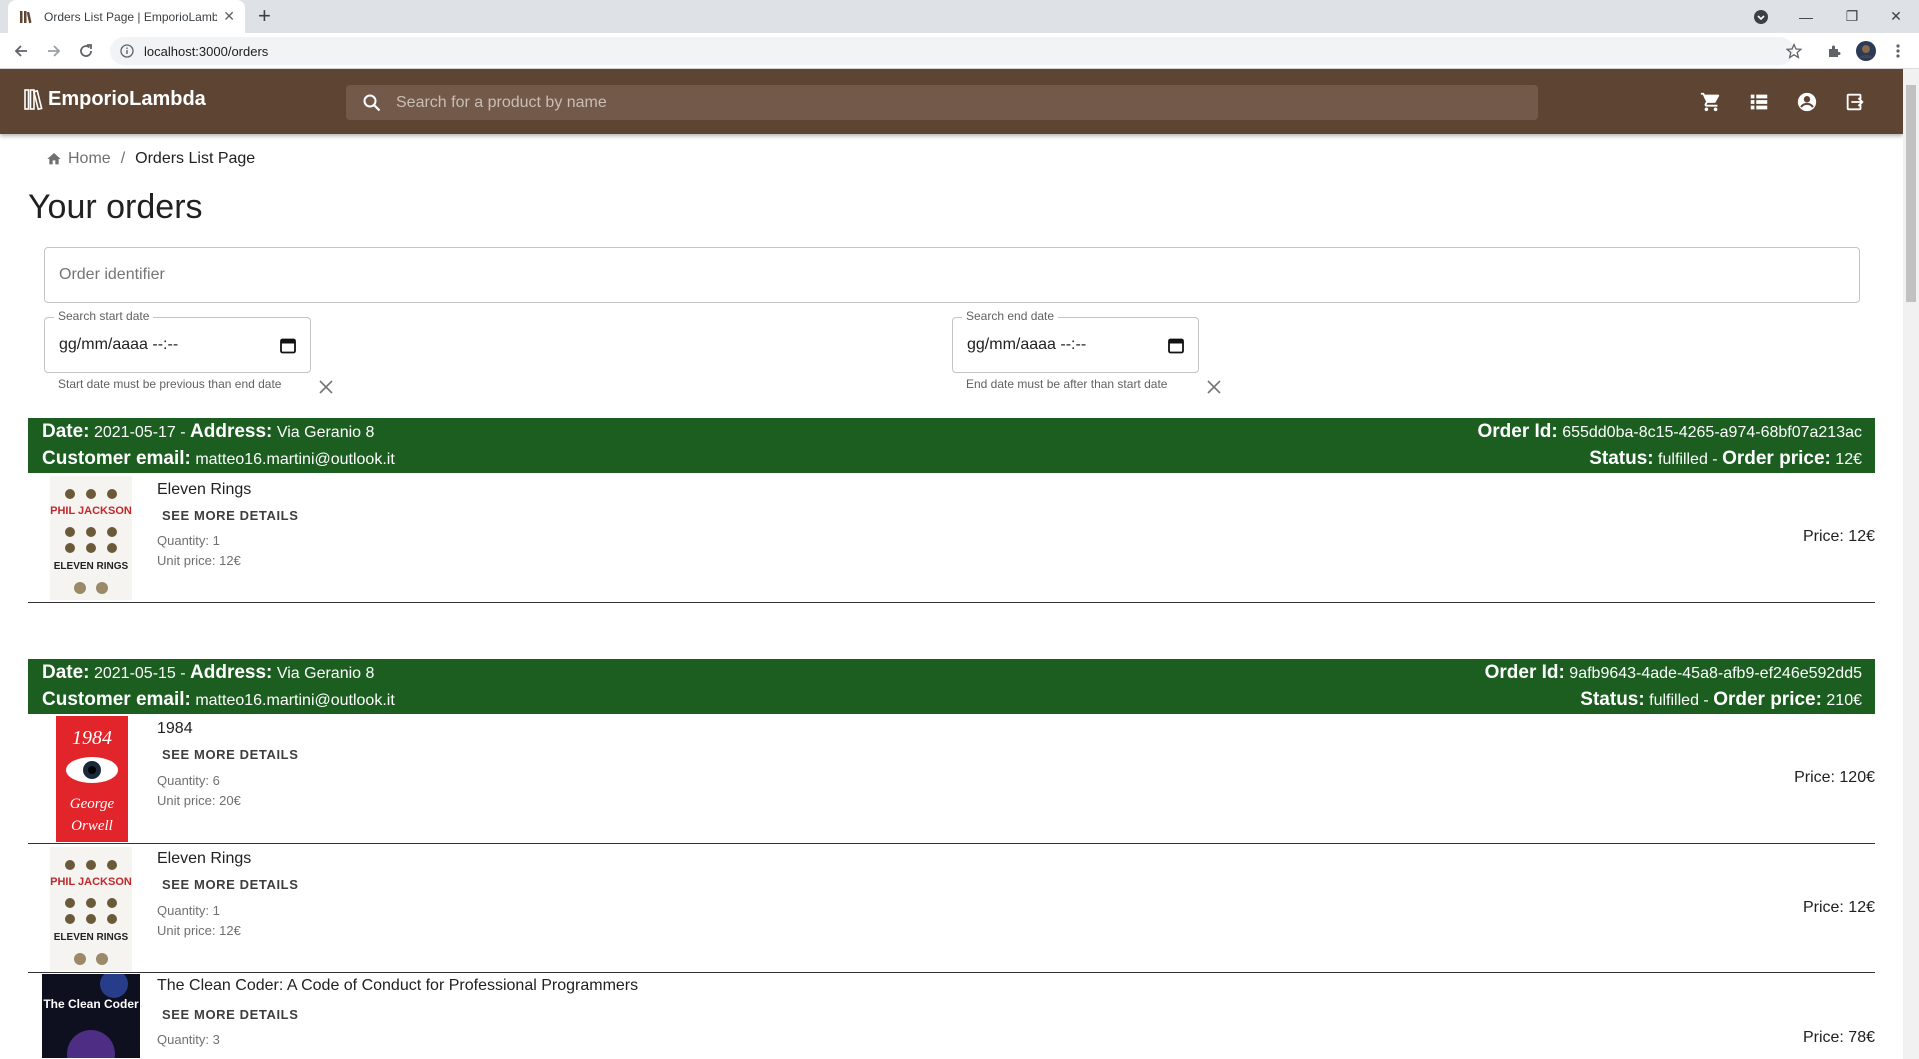 The width and height of the screenshot is (1919, 1059). Describe the element at coordinates (1711, 102) in the screenshot. I see `cart-icon` at that location.